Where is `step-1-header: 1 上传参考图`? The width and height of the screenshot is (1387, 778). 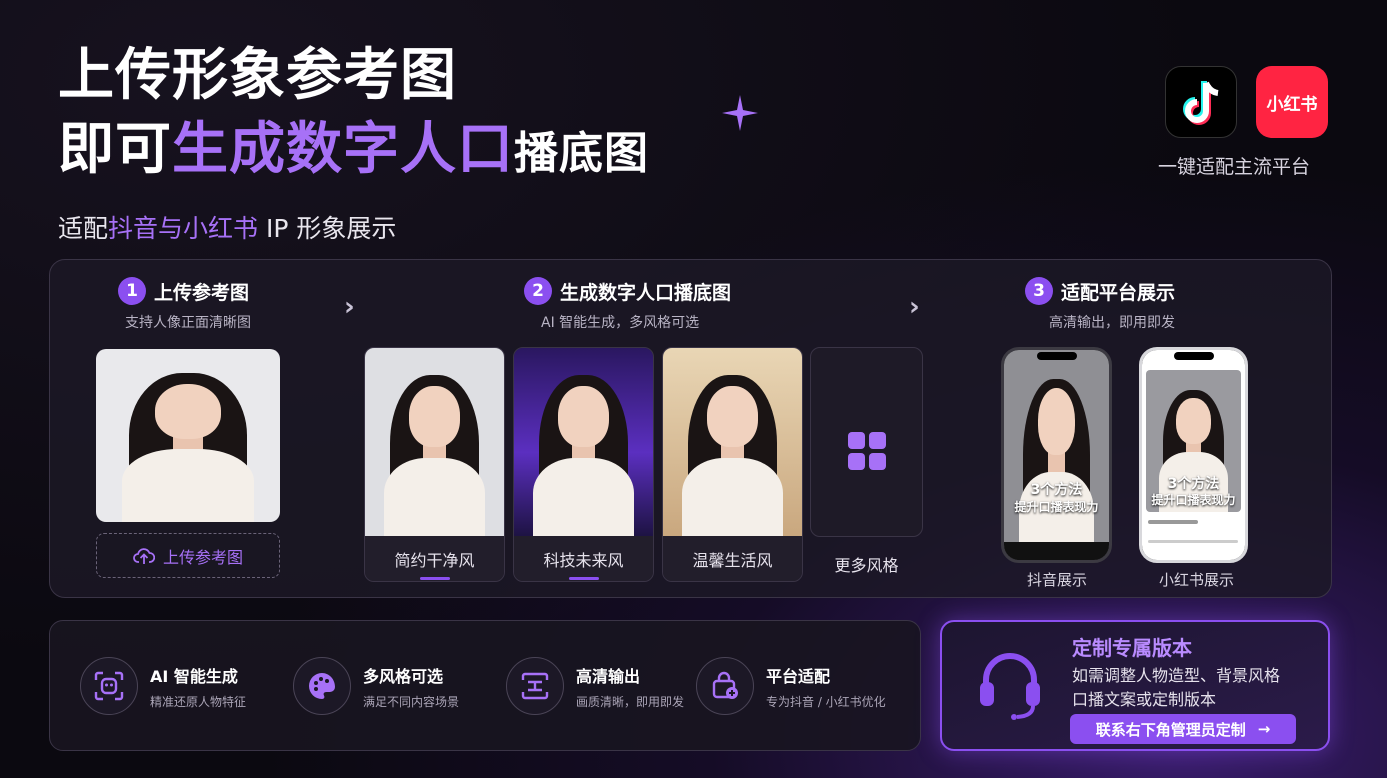
step-1-header: 1 上传参考图 is located at coordinates (183, 291).